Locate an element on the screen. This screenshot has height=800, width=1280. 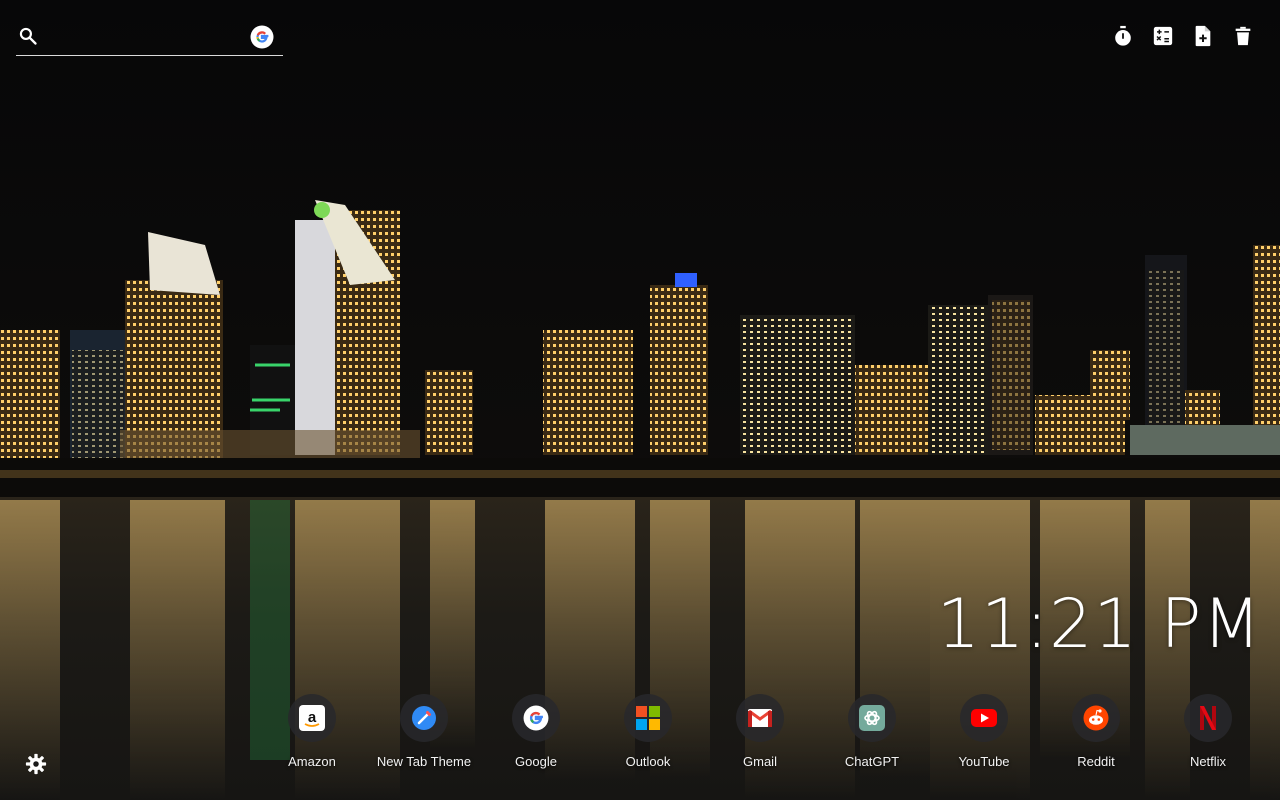
add-note-icon is located at coordinates (1203, 36).